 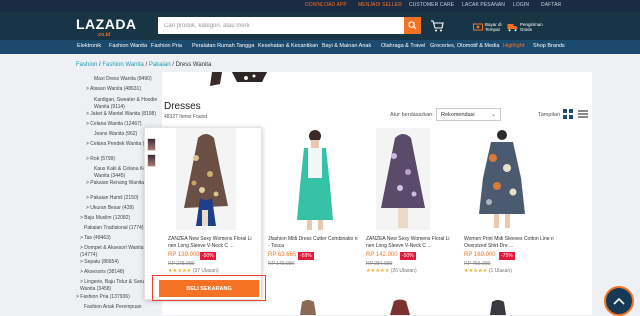 I want to click on discount-badge: -75%, so click(x=507, y=256).